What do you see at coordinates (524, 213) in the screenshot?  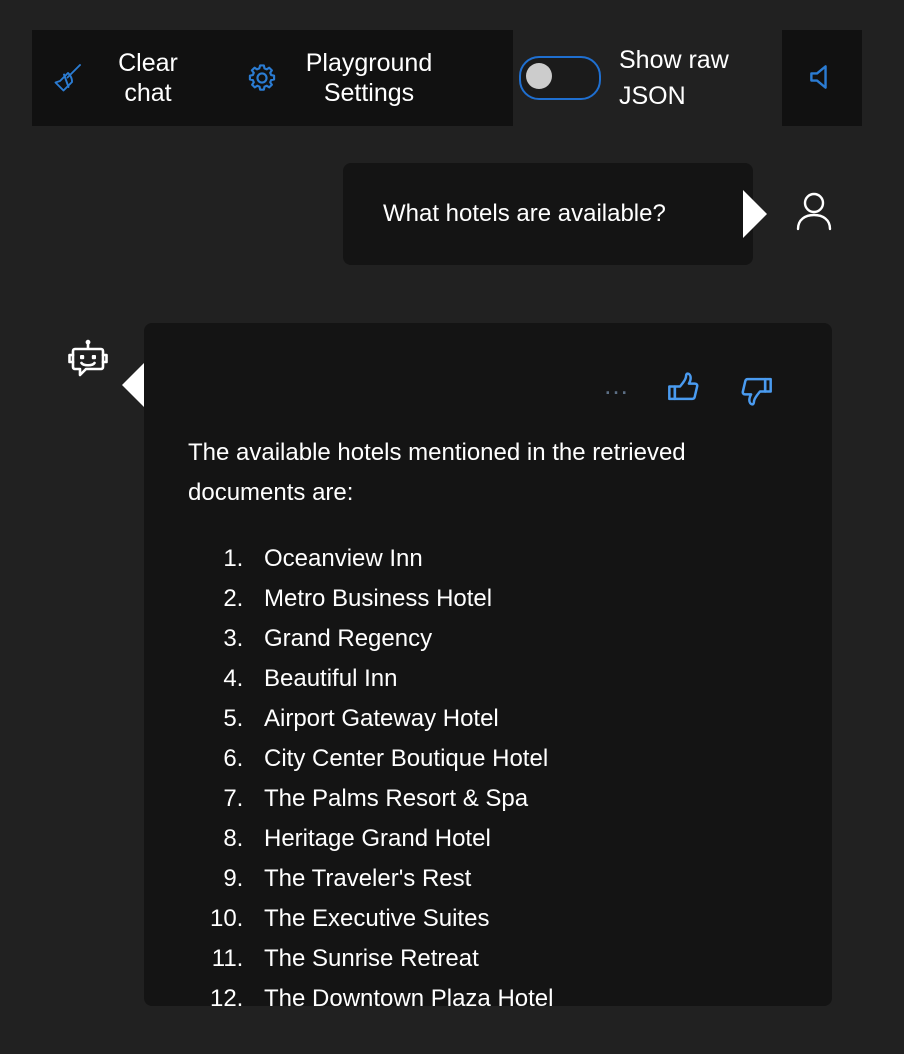 I see `user-message-text: What hotels are available?` at bounding box center [524, 213].